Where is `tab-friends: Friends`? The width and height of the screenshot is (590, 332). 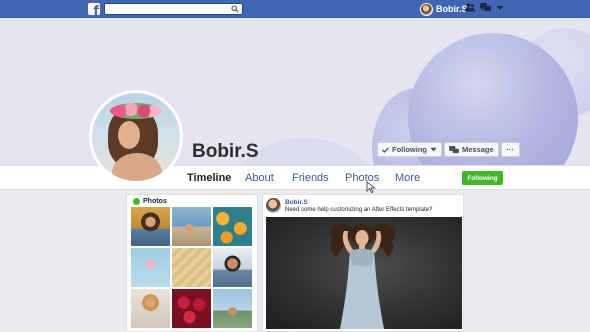
tab-friends: Friends is located at coordinates (310, 178).